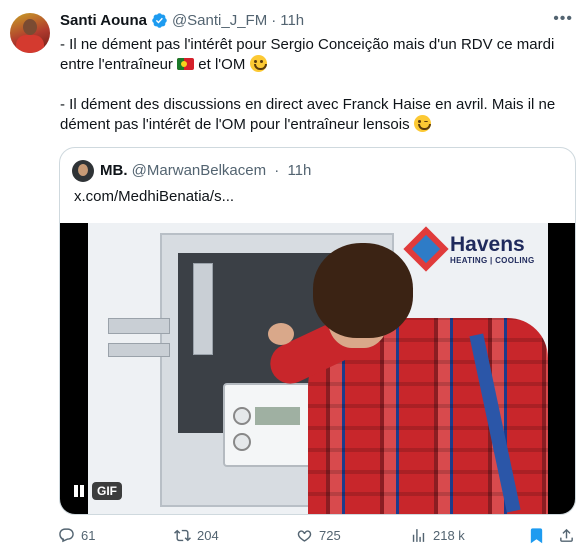  I want to click on pause-icon, so click(79, 491).